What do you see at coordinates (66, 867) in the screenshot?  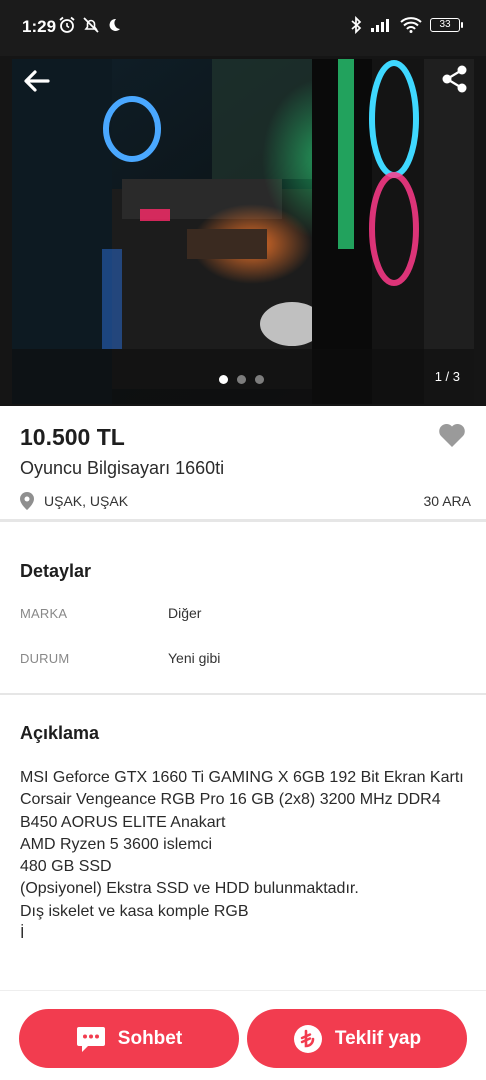 I see `description-line: 480 GB SSD` at bounding box center [66, 867].